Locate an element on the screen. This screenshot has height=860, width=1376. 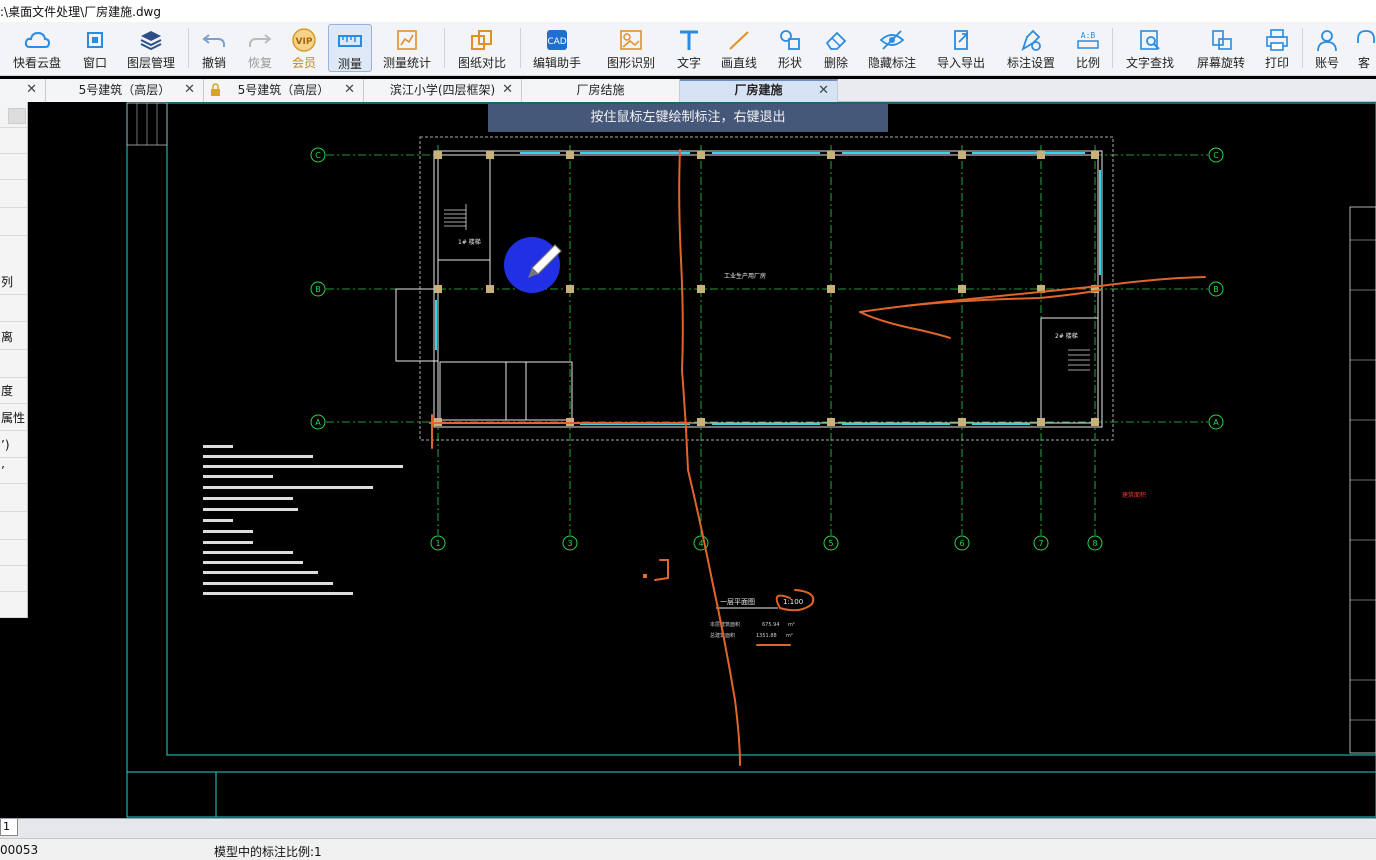
svg-text: C is located at coordinates (1216, 155).